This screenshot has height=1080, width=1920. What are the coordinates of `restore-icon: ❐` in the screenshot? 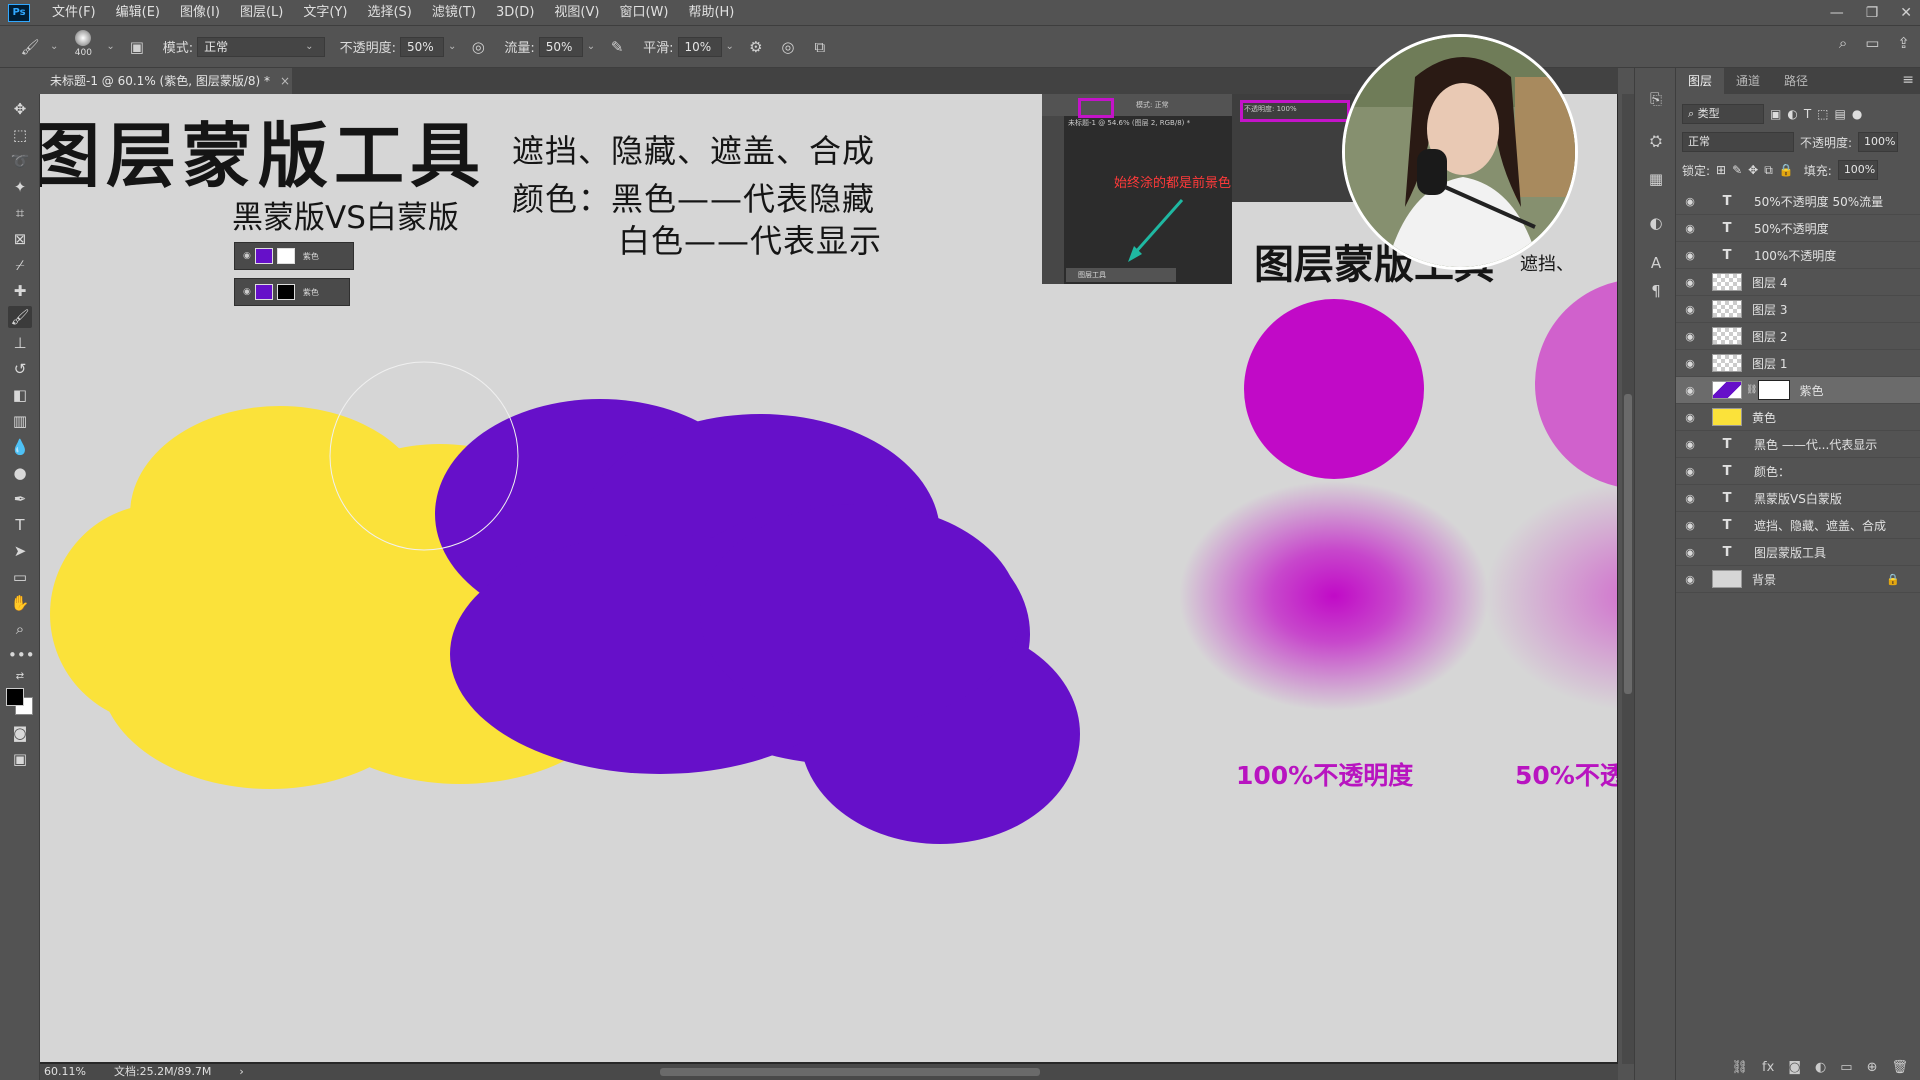 It's located at (1872, 13).